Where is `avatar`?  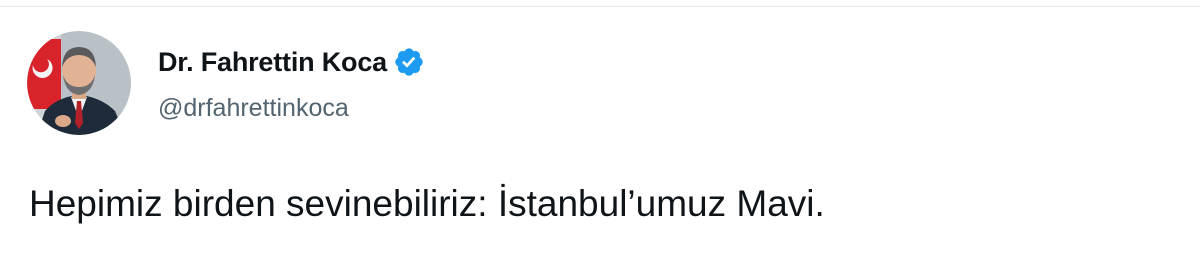
avatar is located at coordinates (79, 83).